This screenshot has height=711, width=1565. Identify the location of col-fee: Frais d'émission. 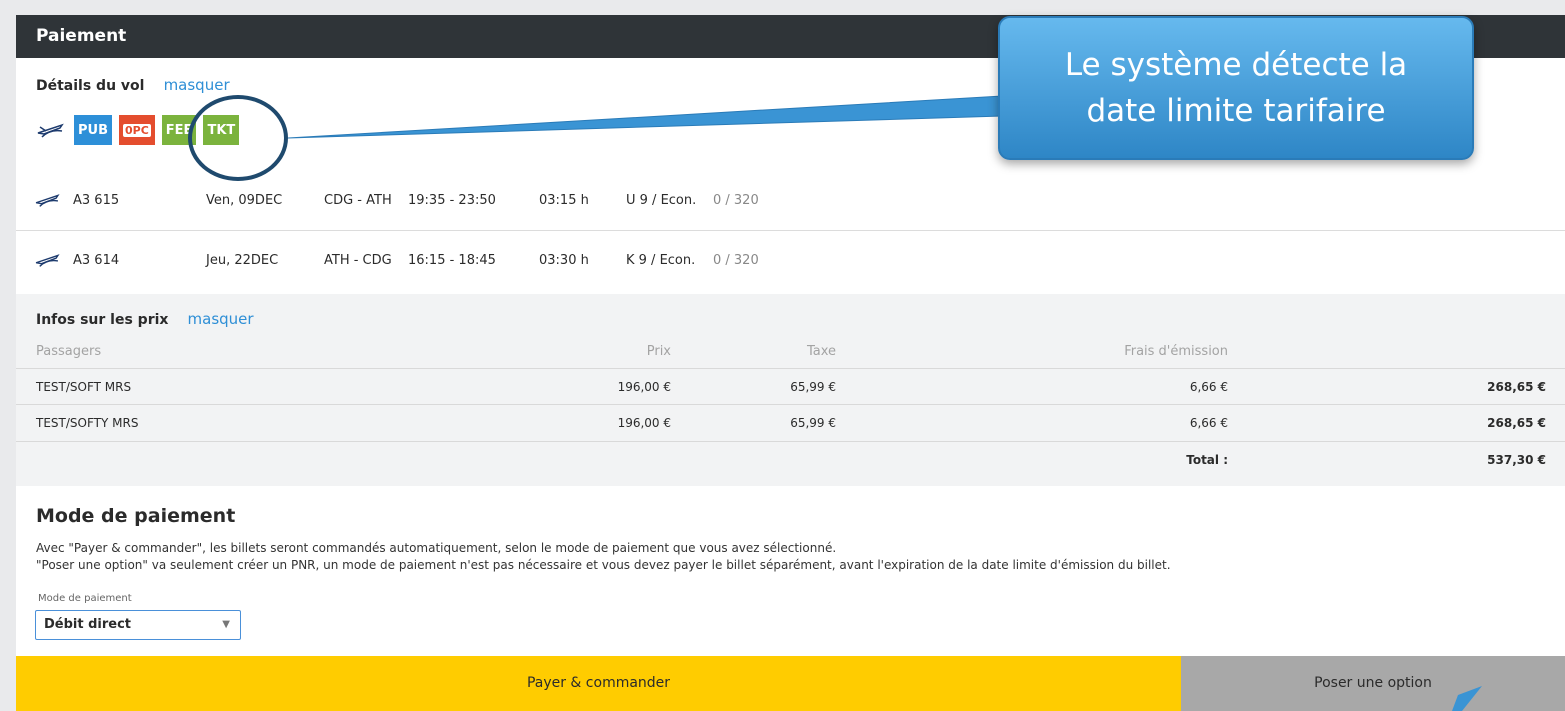
(1176, 351).